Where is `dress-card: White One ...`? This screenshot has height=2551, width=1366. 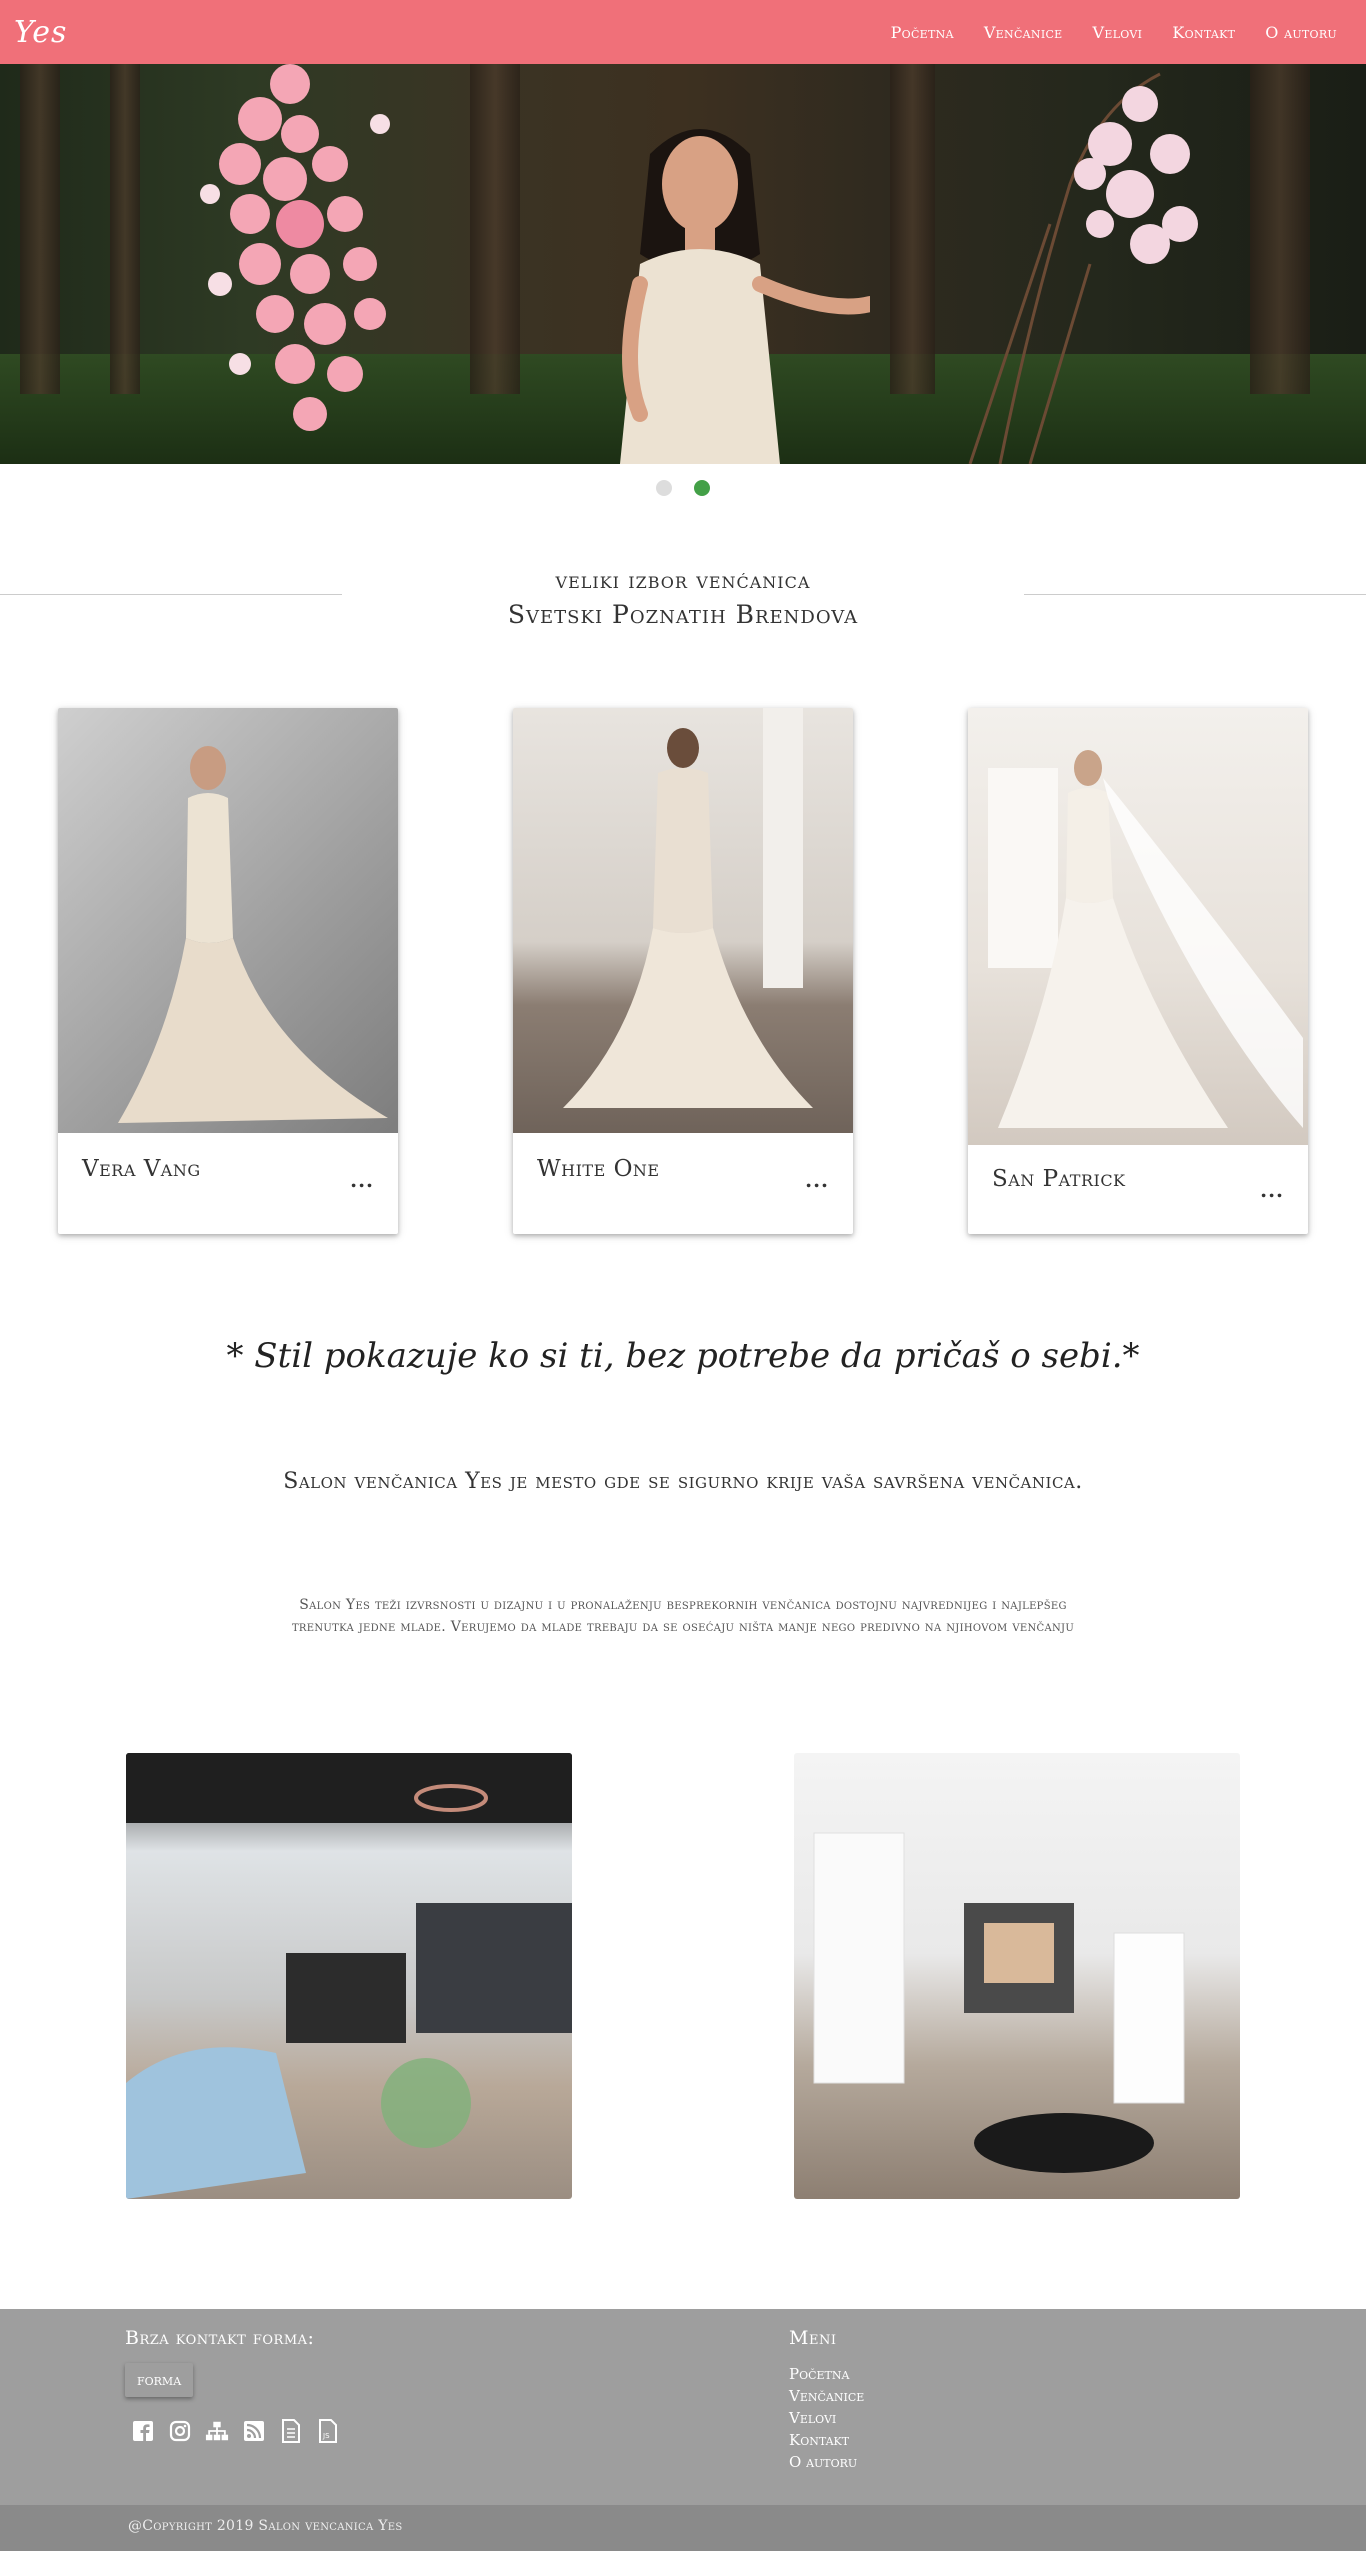
dress-card: White One ... is located at coordinates (683, 971).